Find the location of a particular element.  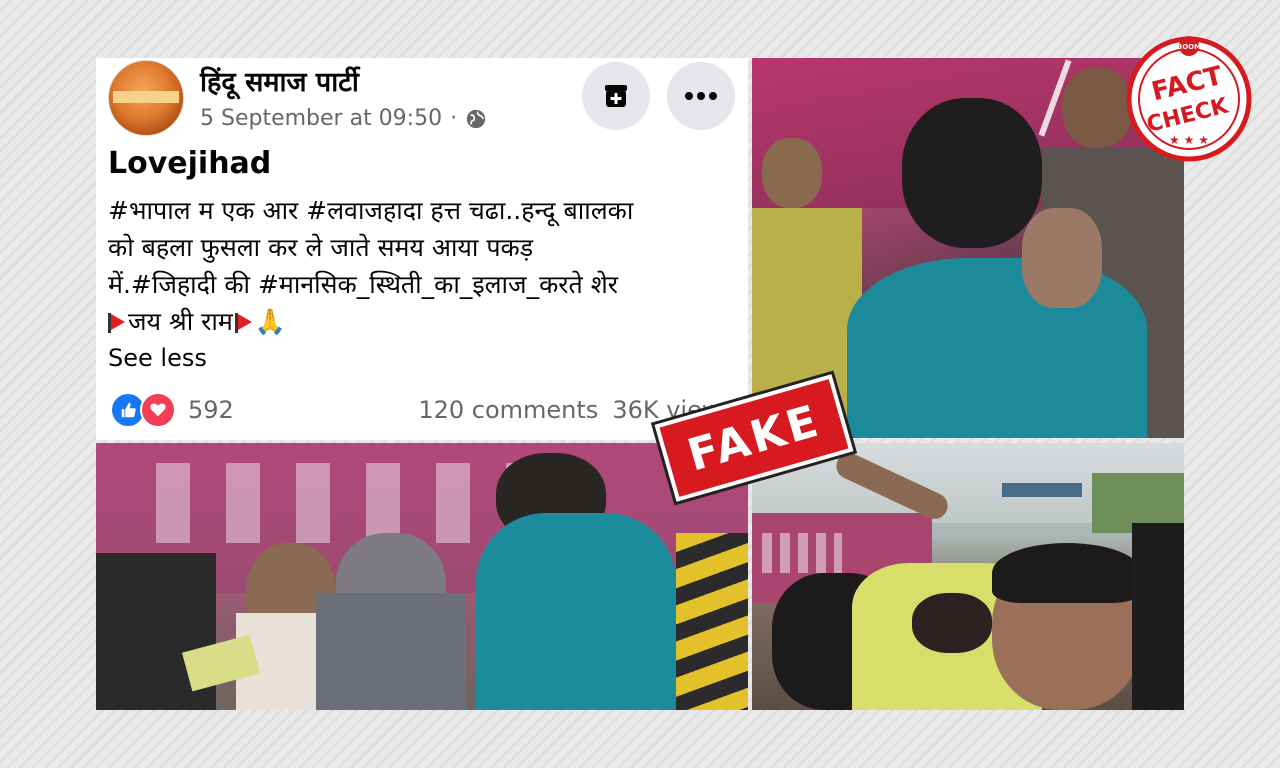

fact-check-seal: BOOM FACT CHECK ★ ★ ★ is located at coordinates (1189, 99).